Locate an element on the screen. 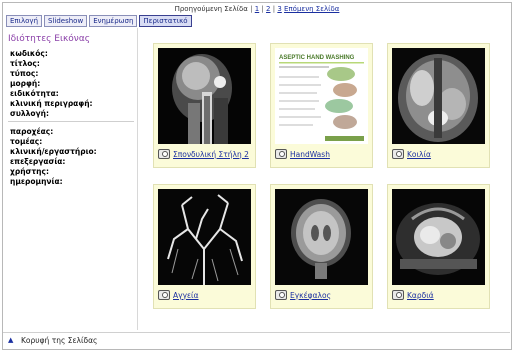  field-label: μορφή: is located at coordinates (25, 83).